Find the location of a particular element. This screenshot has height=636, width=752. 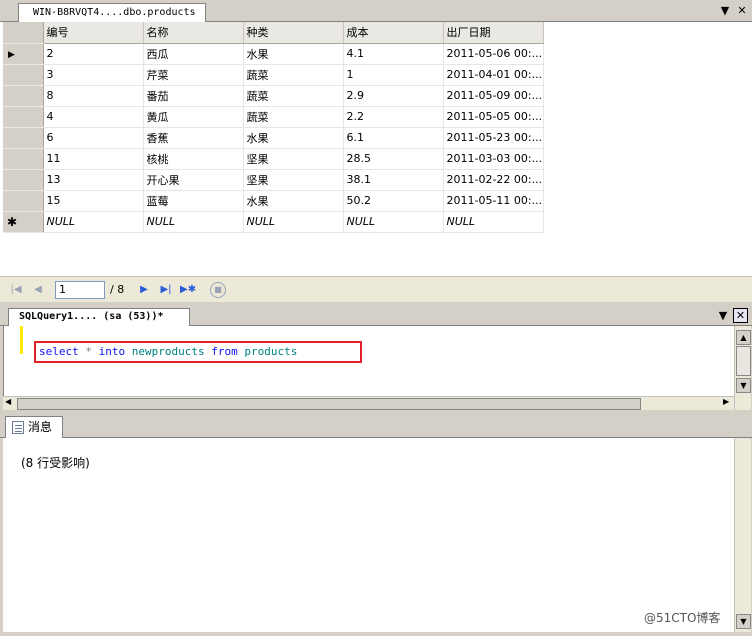

cell: 6.1 is located at coordinates (393, 138).